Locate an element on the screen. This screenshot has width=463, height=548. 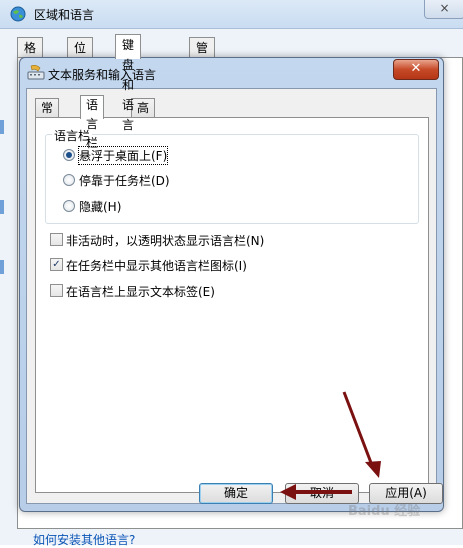
radio-label-hidden: 隐藏(H) is located at coordinates (100, 207).